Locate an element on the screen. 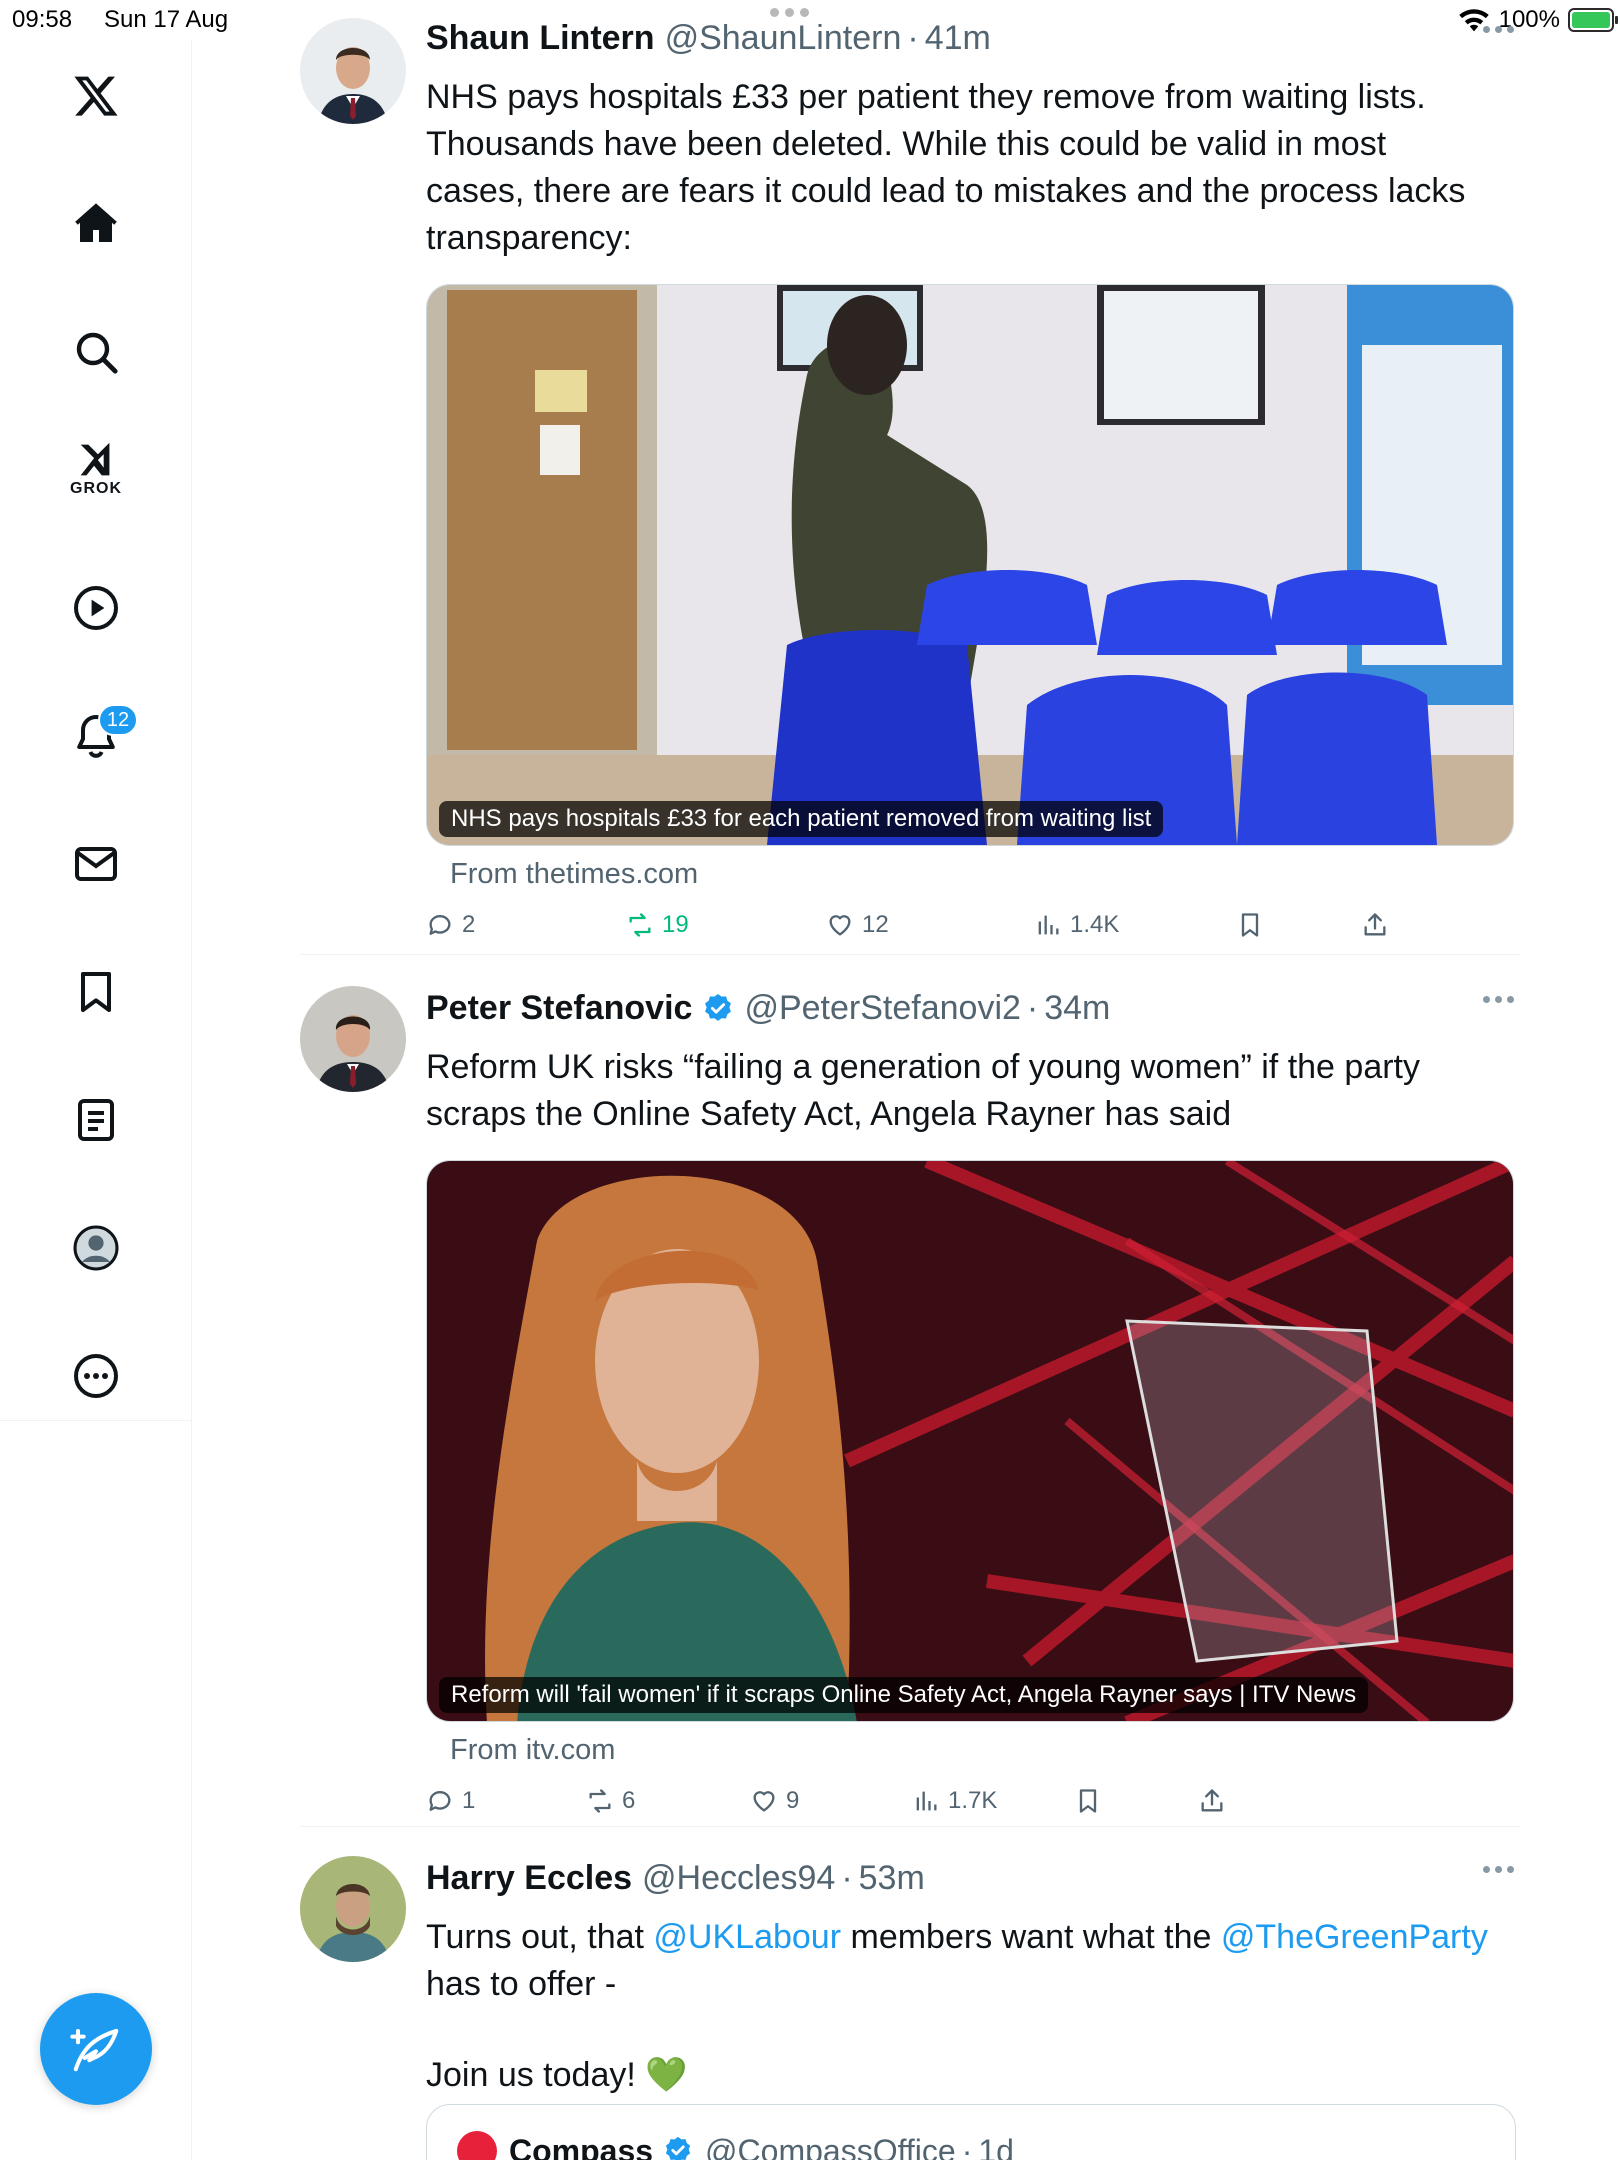 The height and width of the screenshot is (2160, 1620). compose-icon is located at coordinates (94, 2050).